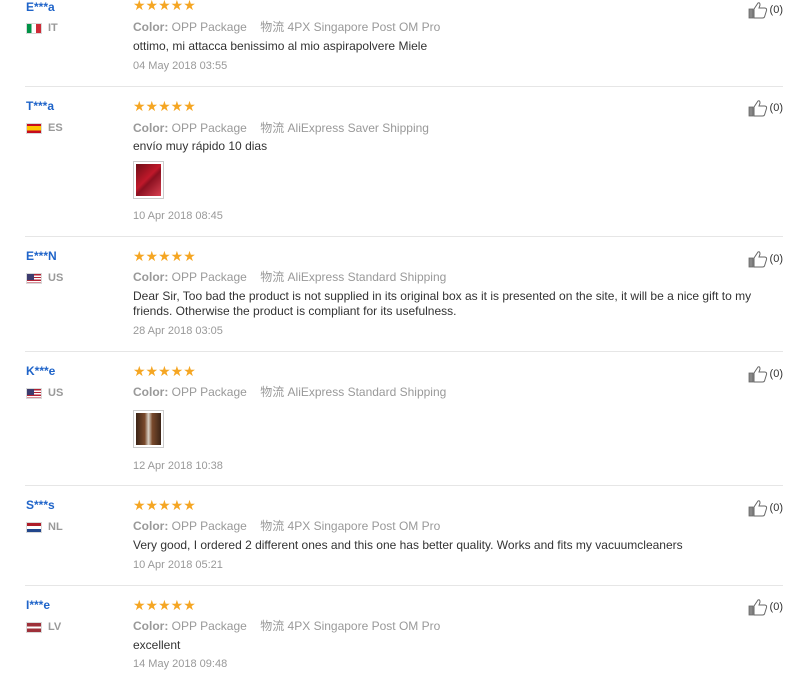 Image resolution: width=800 pixels, height=676 pixels. I want to click on reviewer-country: IT, so click(42, 28).